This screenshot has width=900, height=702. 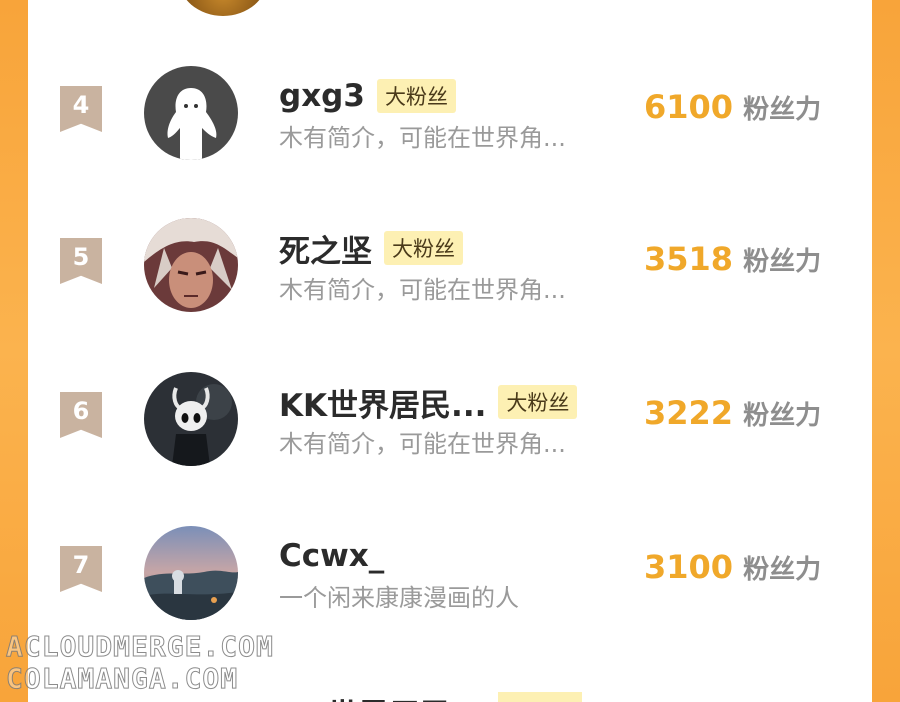 I want to click on landscape-avatar-icon, so click(x=191, y=573).